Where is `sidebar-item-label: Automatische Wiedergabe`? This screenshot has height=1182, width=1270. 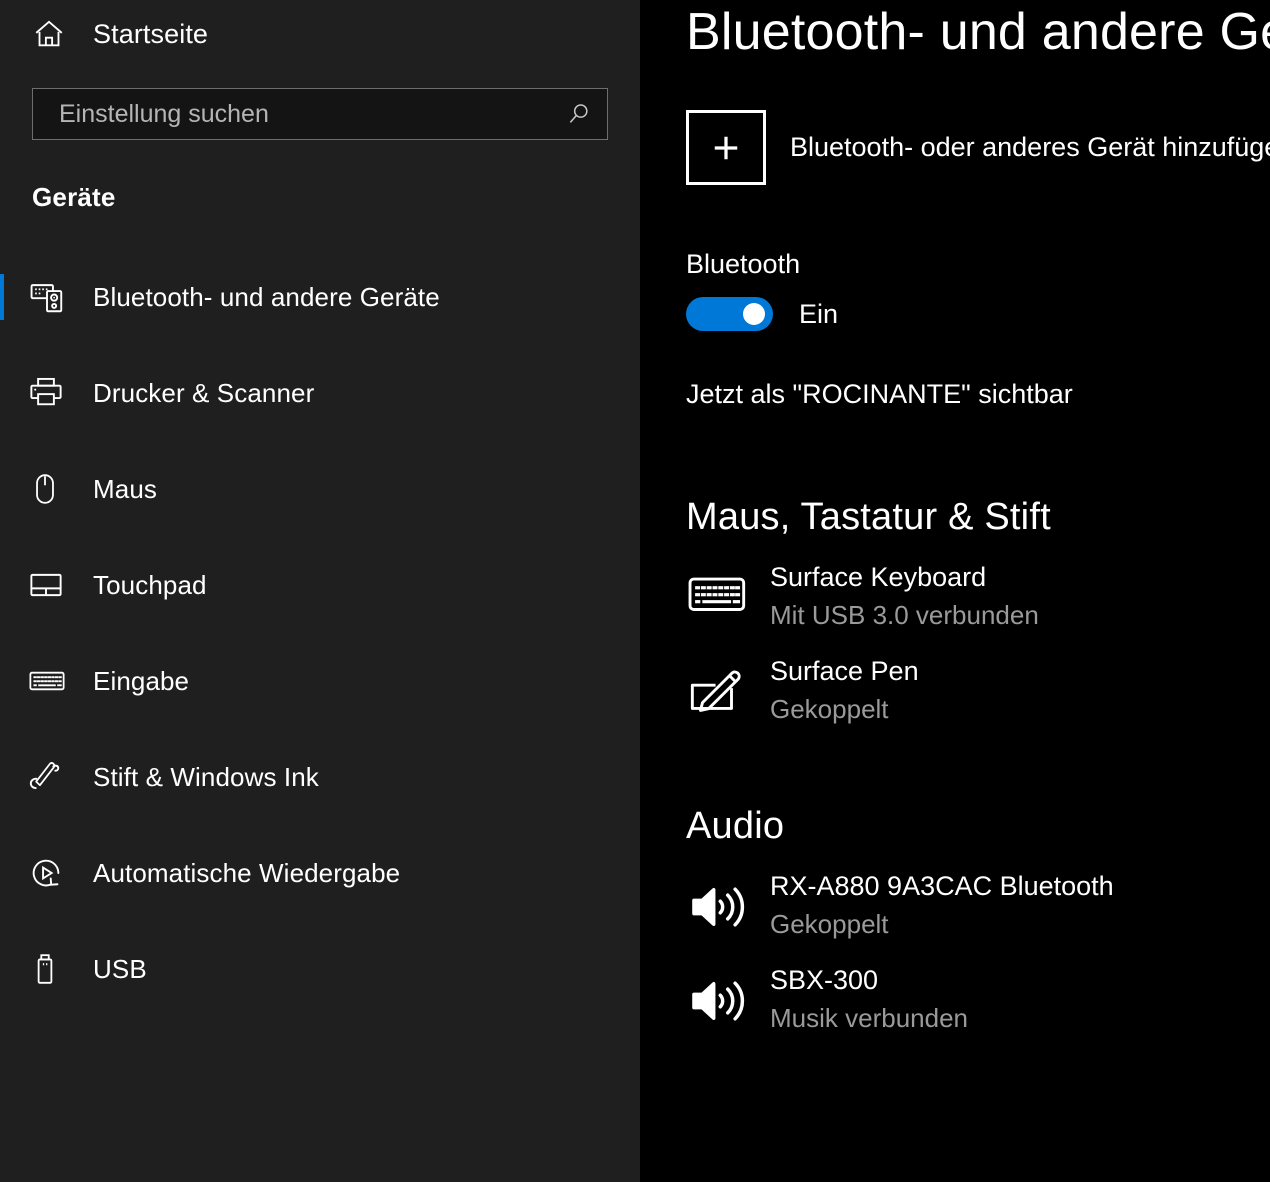
sidebar-item-label: Automatische Wiedergabe is located at coordinates (247, 872).